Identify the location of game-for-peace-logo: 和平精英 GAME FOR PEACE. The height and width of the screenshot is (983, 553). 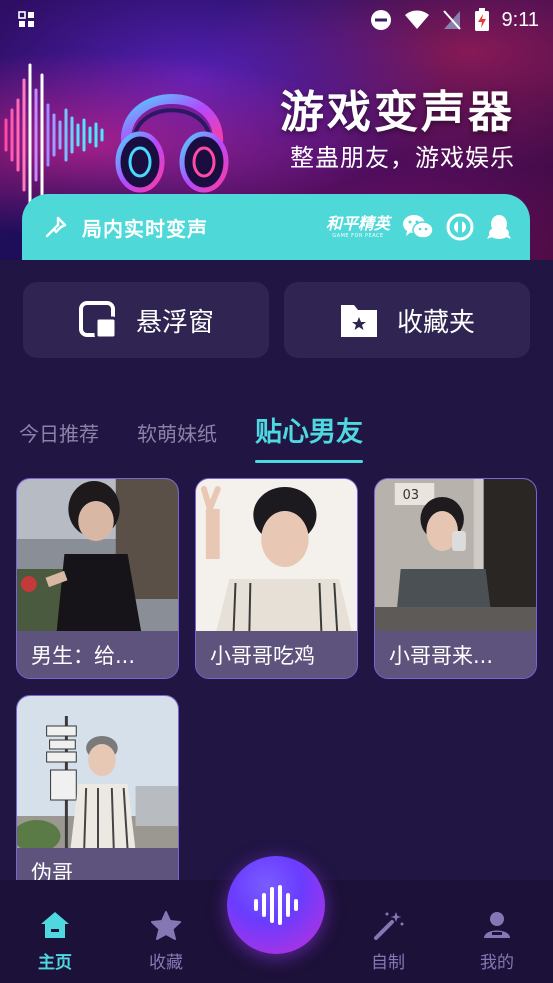
(357, 226).